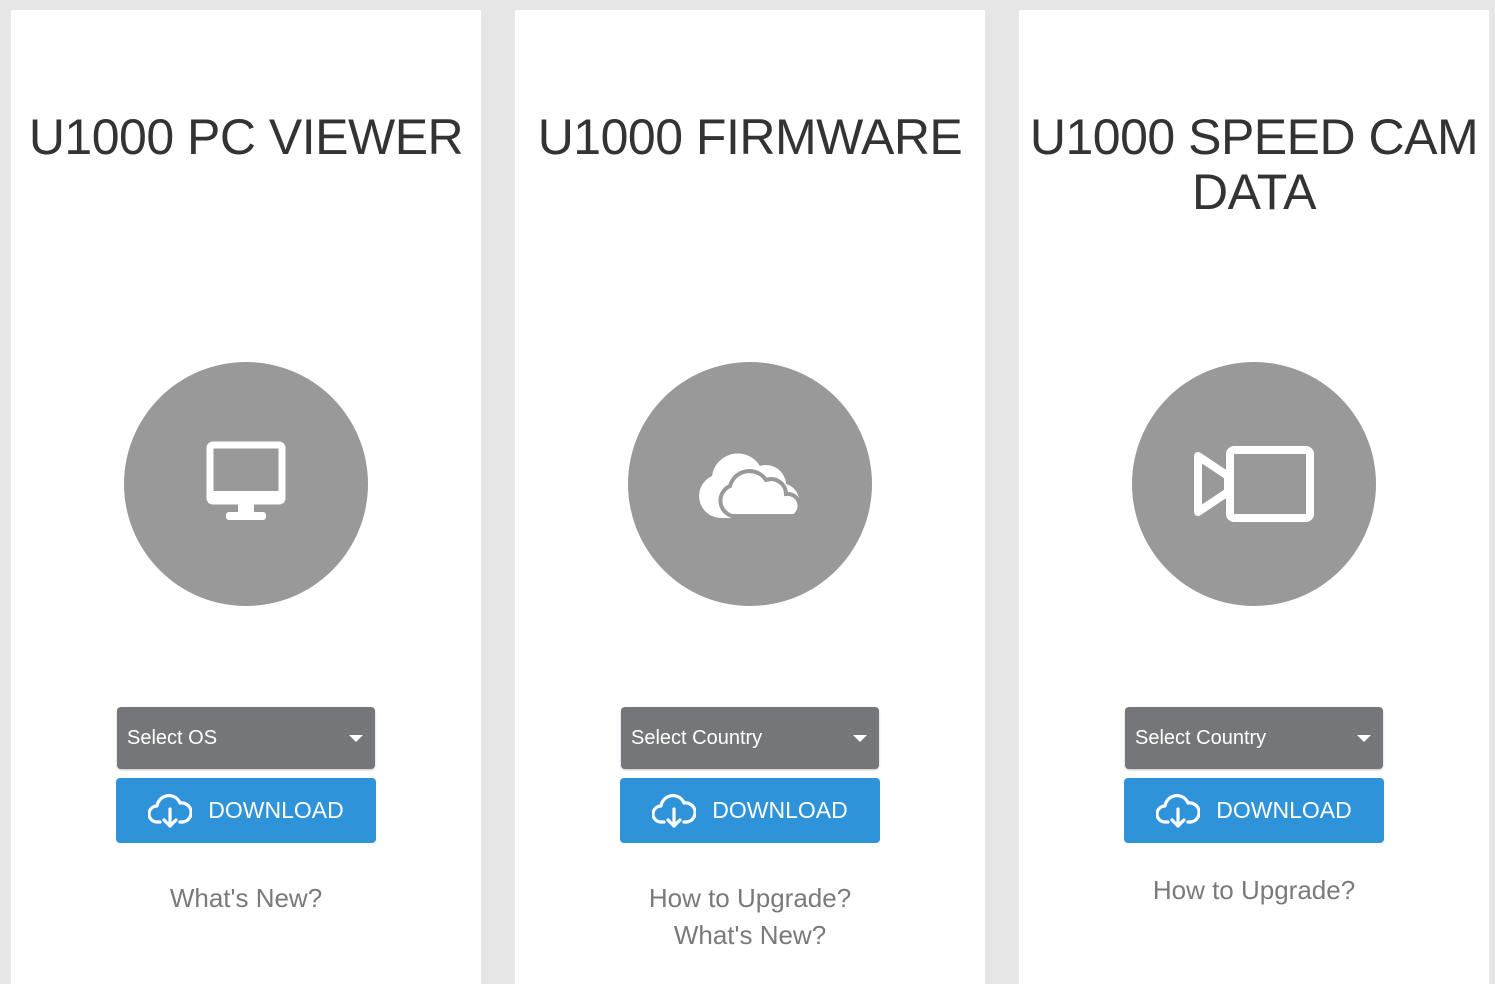 The image size is (1495, 984). I want to click on select-os-dropdown: Select OS, so click(246, 738).